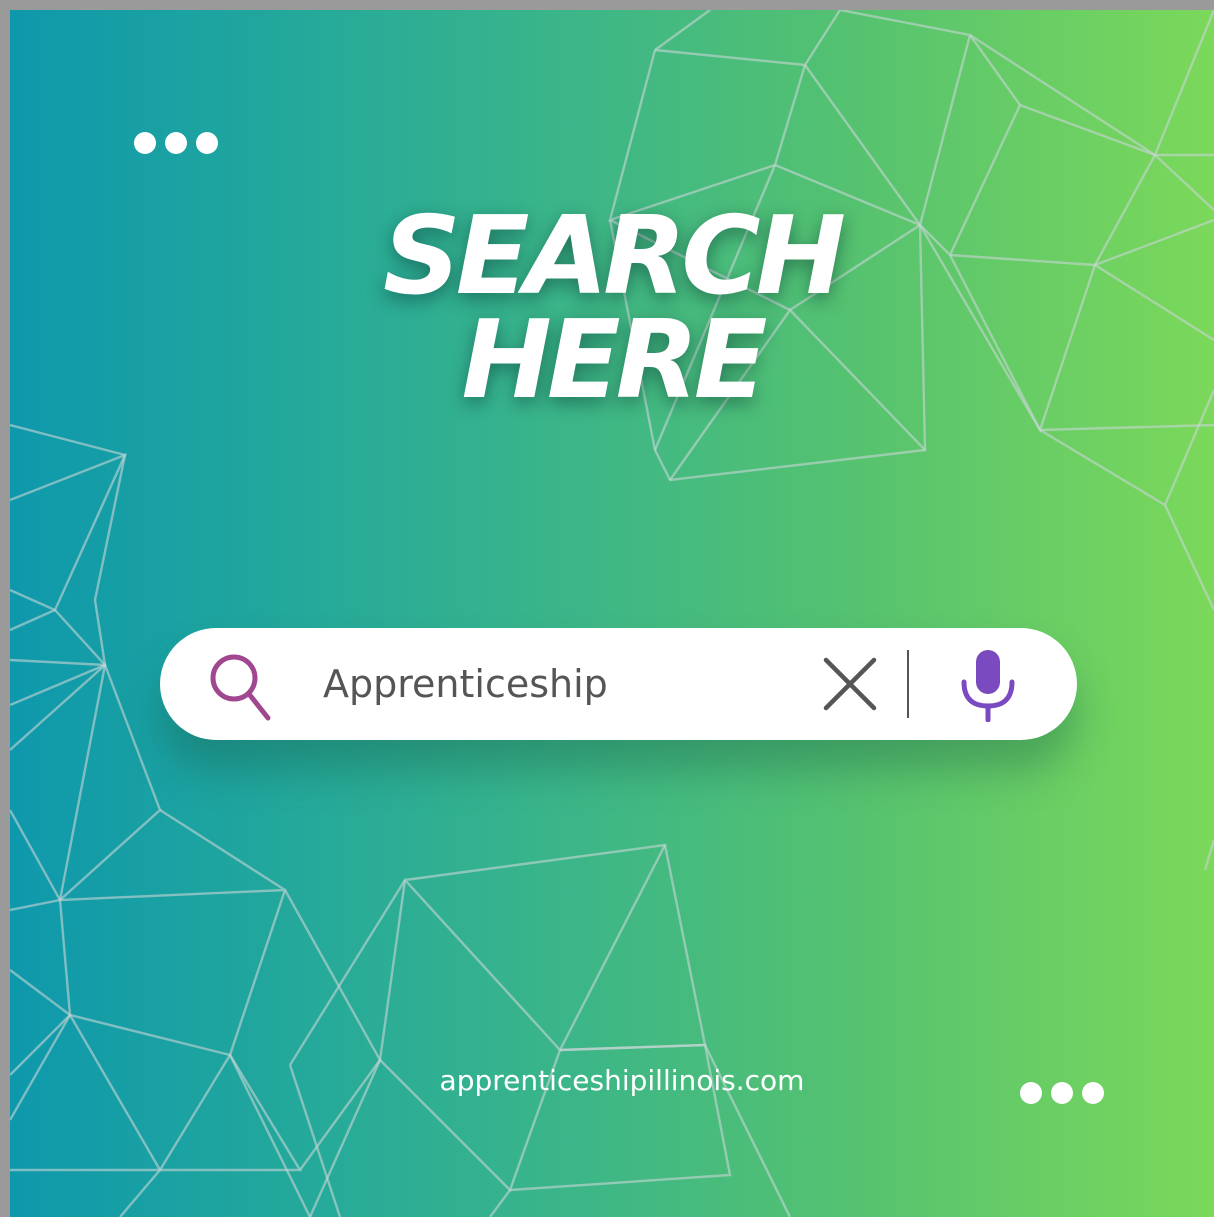 This screenshot has height=1217, width=1214. Describe the element at coordinates (614, 256) in the screenshot. I see `headline-line-1: SEARCH` at that location.